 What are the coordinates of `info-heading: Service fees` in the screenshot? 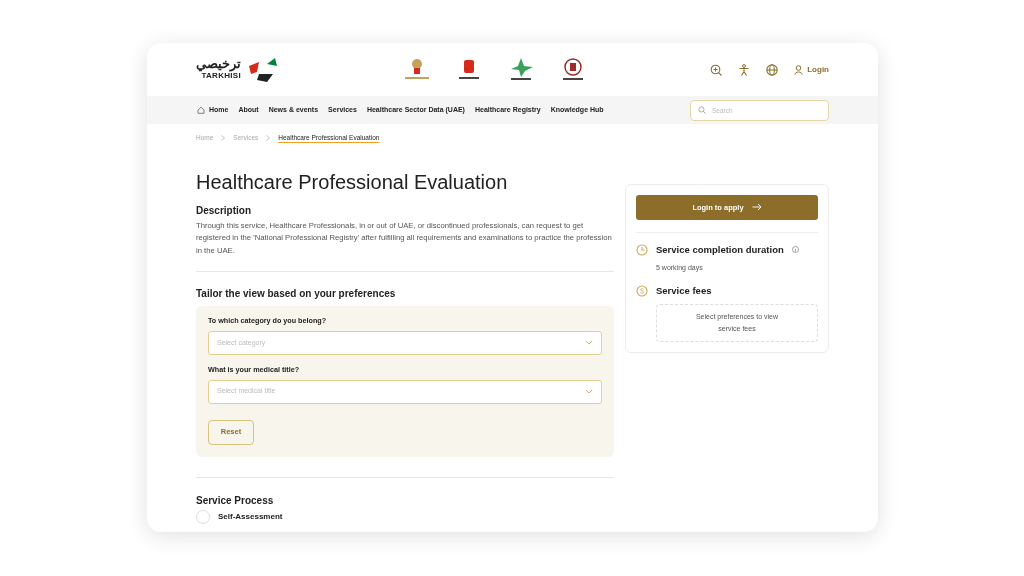 It's located at (684, 290).